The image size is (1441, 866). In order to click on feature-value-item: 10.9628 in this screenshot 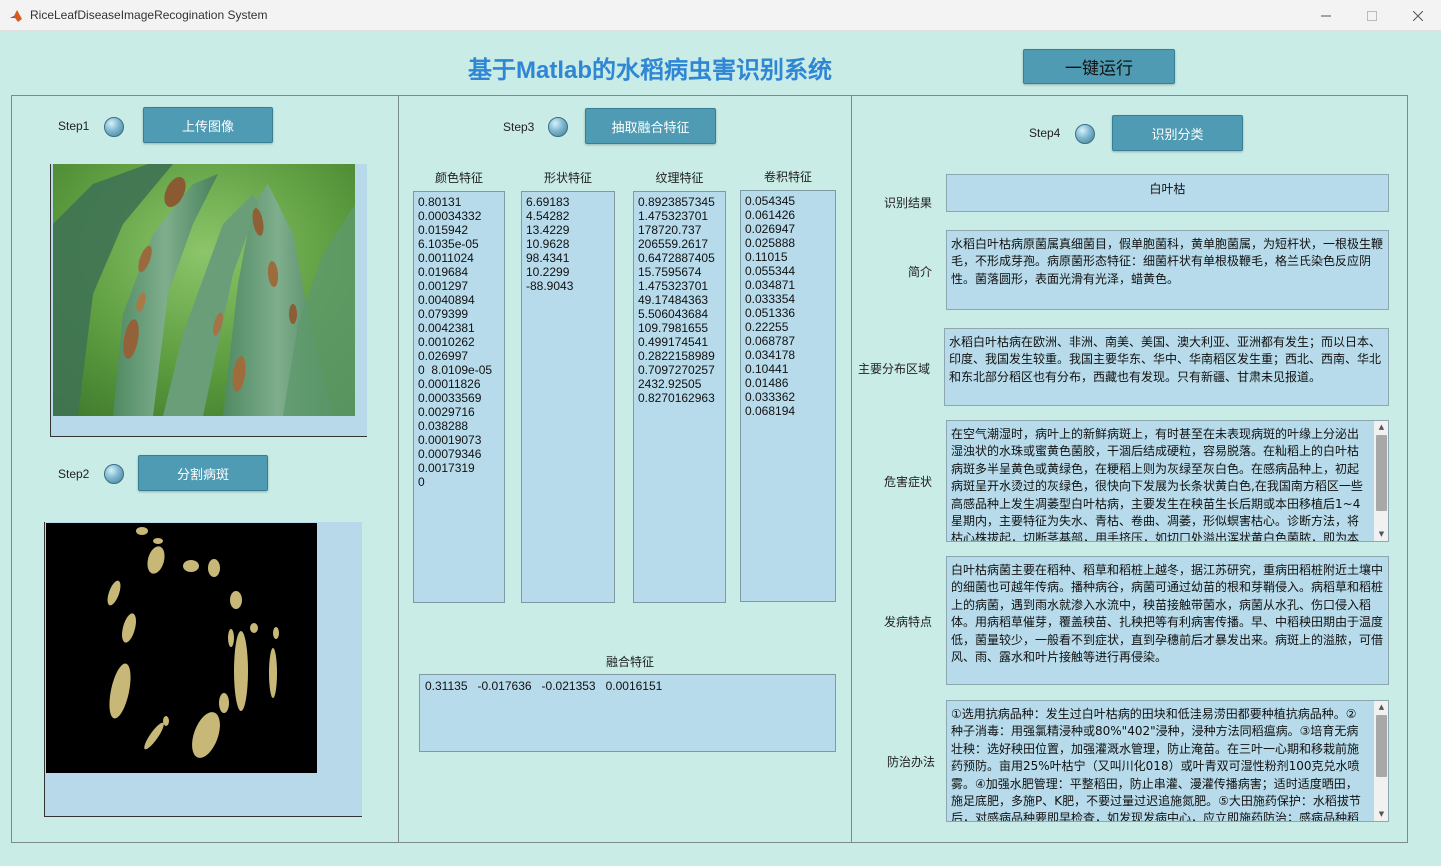, I will do `click(568, 244)`.